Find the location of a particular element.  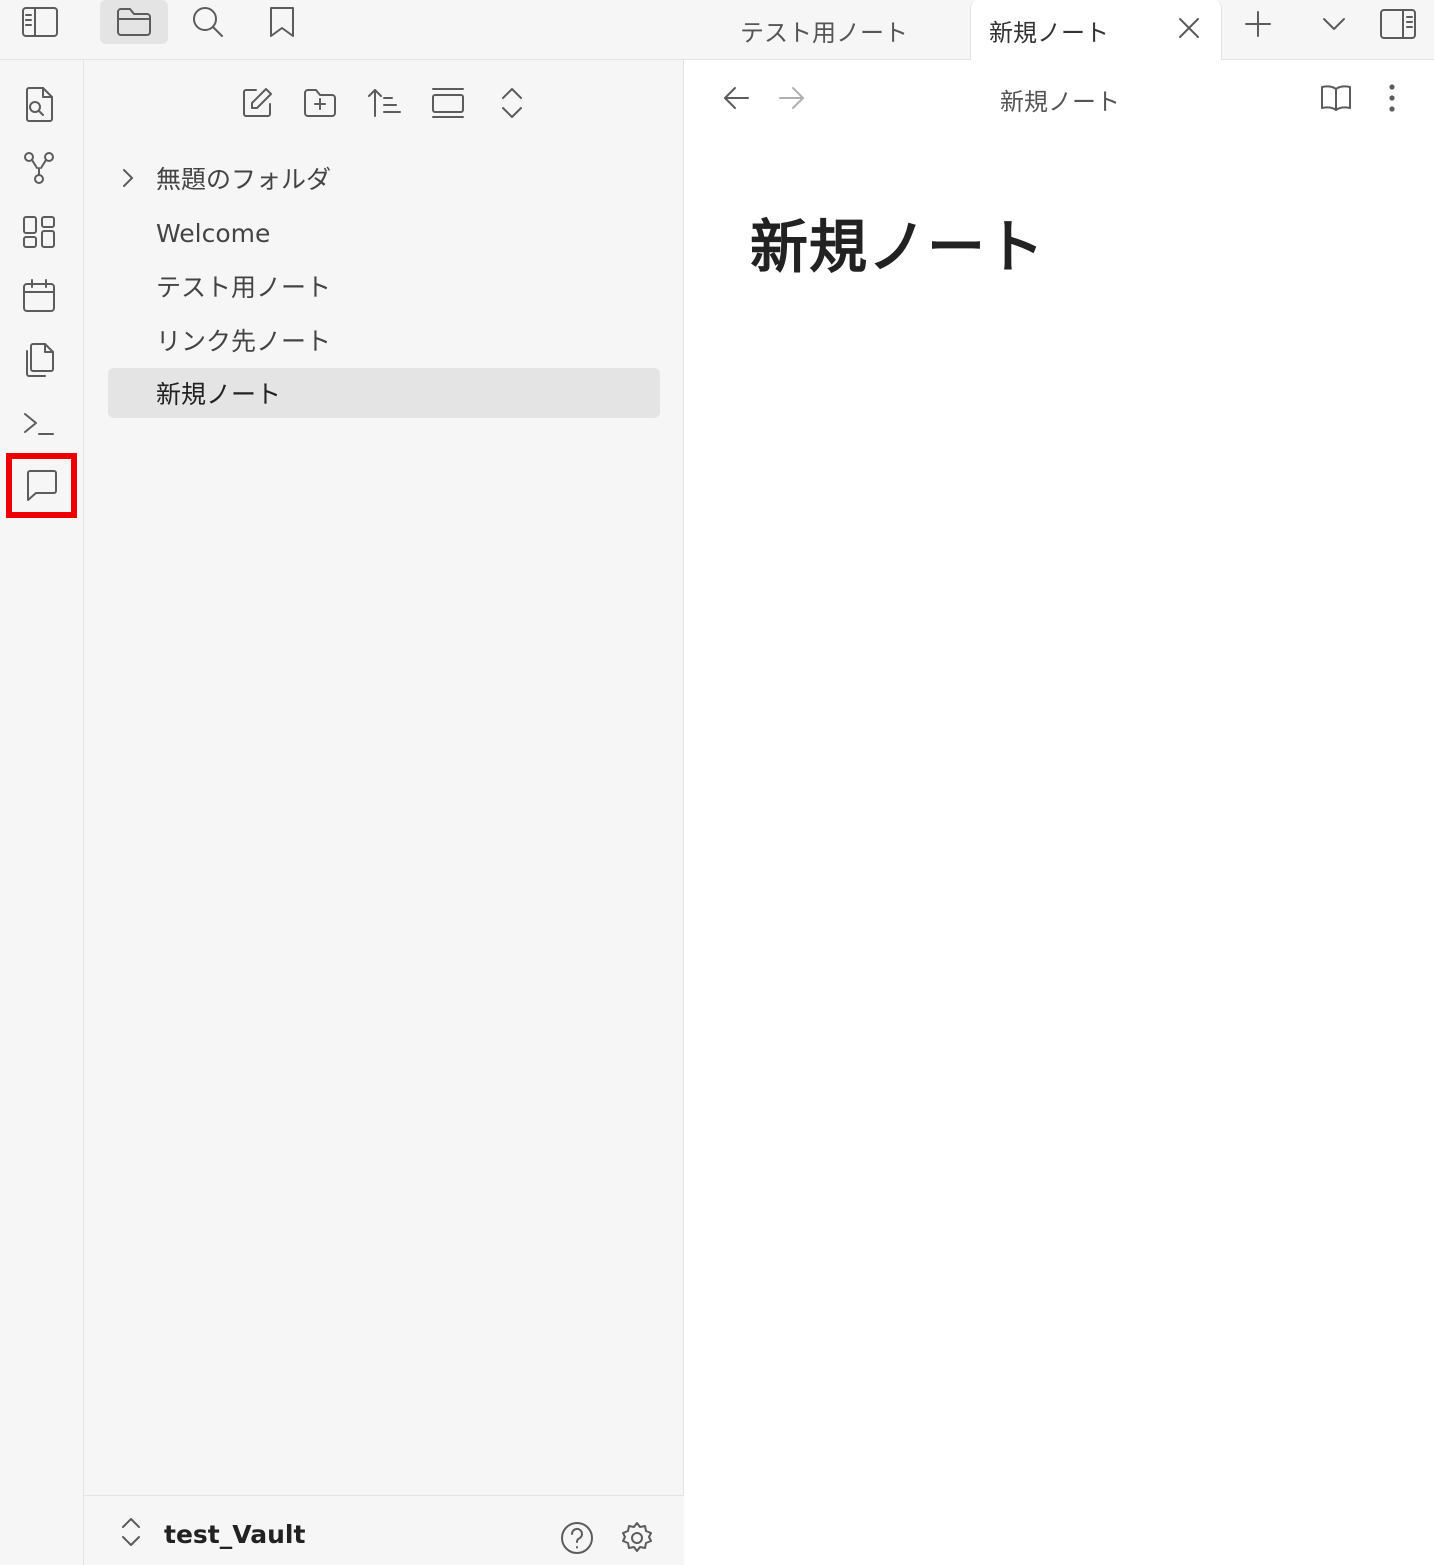

tab-bar: テスト用ノート 新規ノート is located at coordinates (1059, 30).